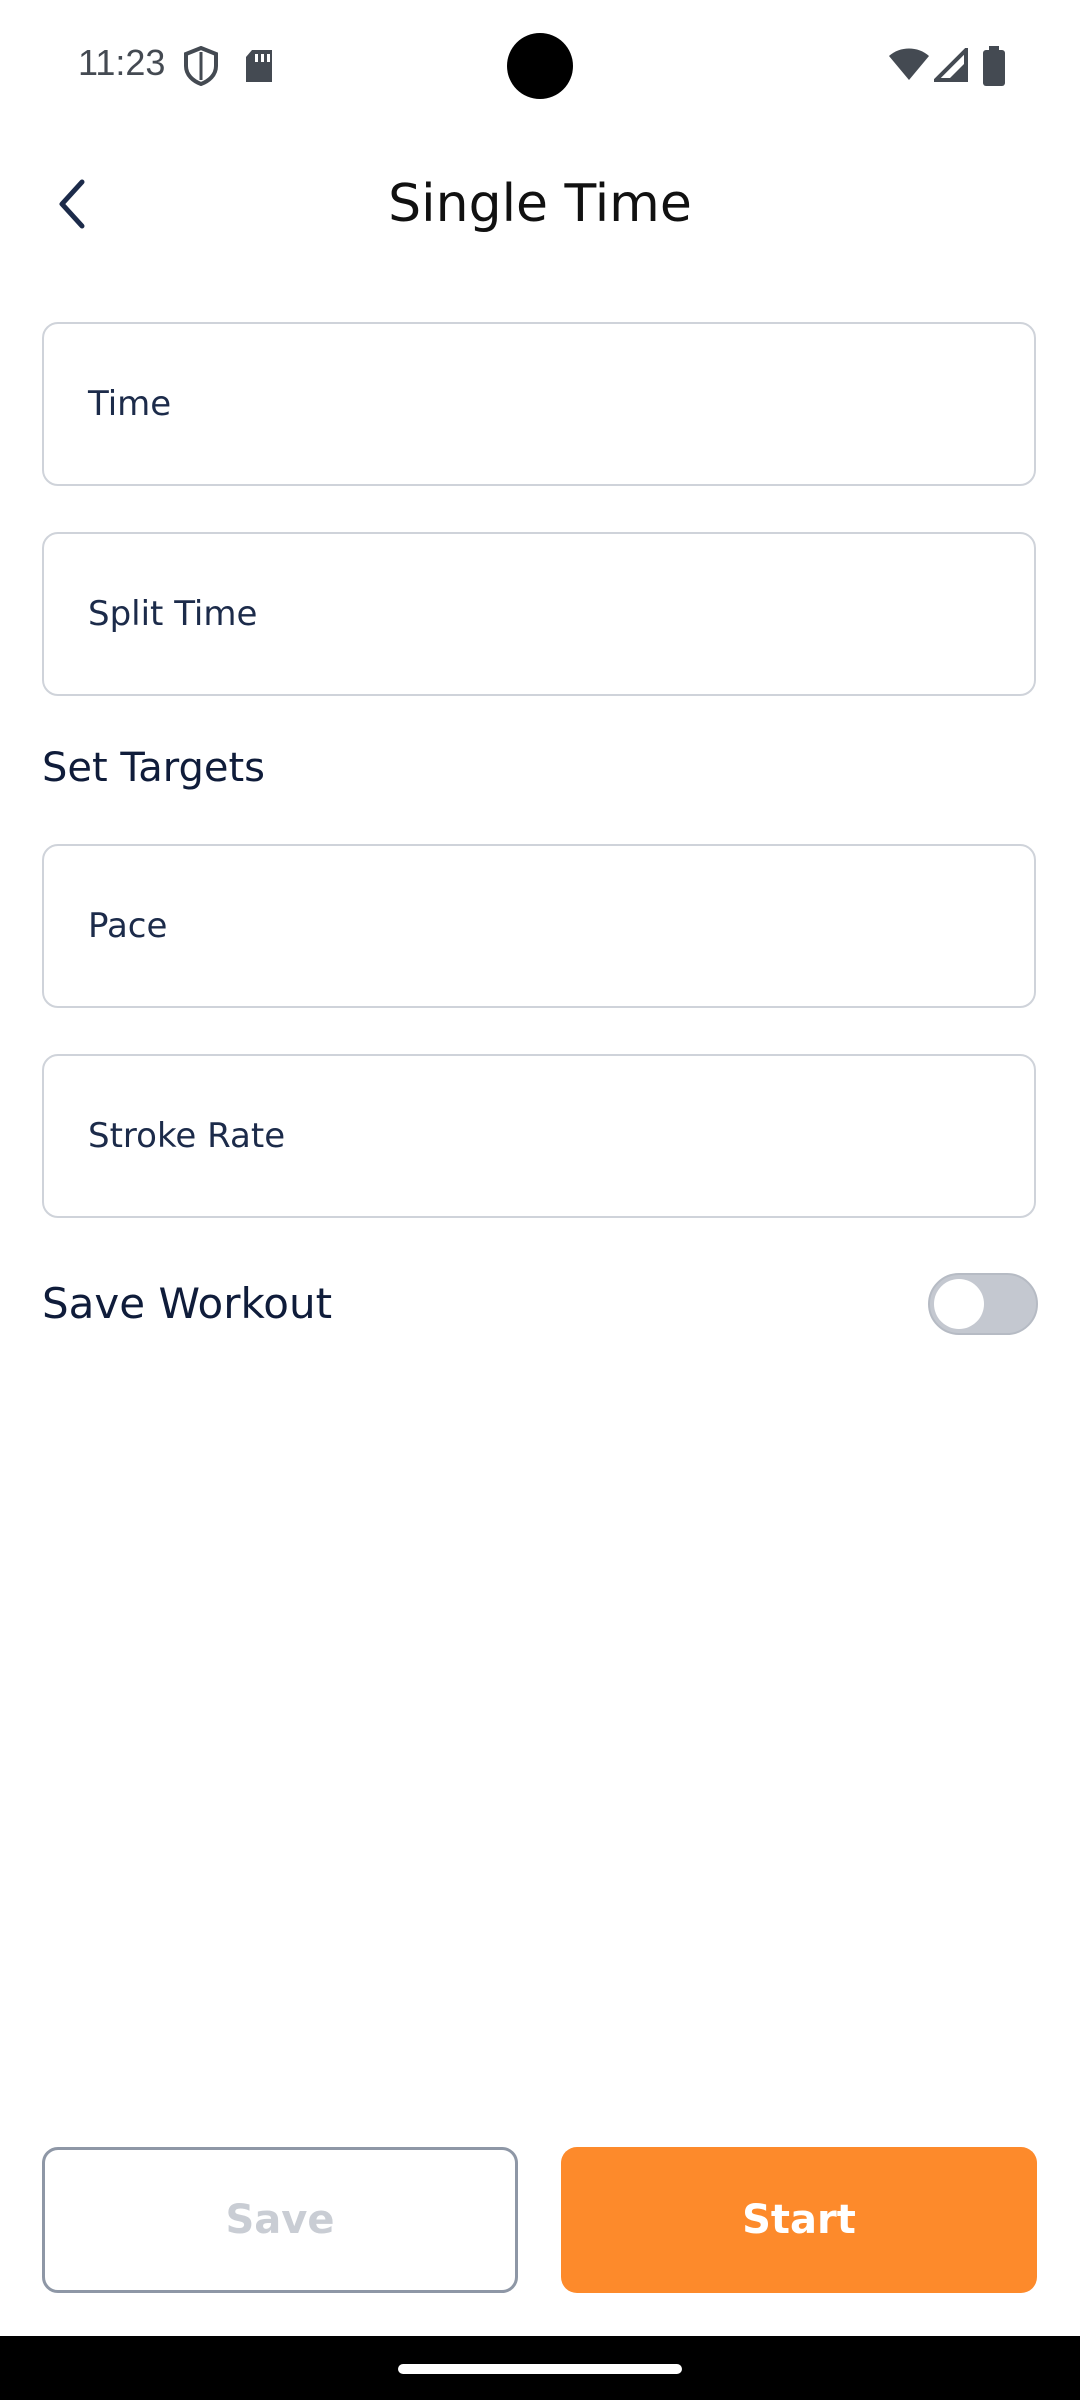 The width and height of the screenshot is (1080, 2400). I want to click on back-button, so click(72, 204).